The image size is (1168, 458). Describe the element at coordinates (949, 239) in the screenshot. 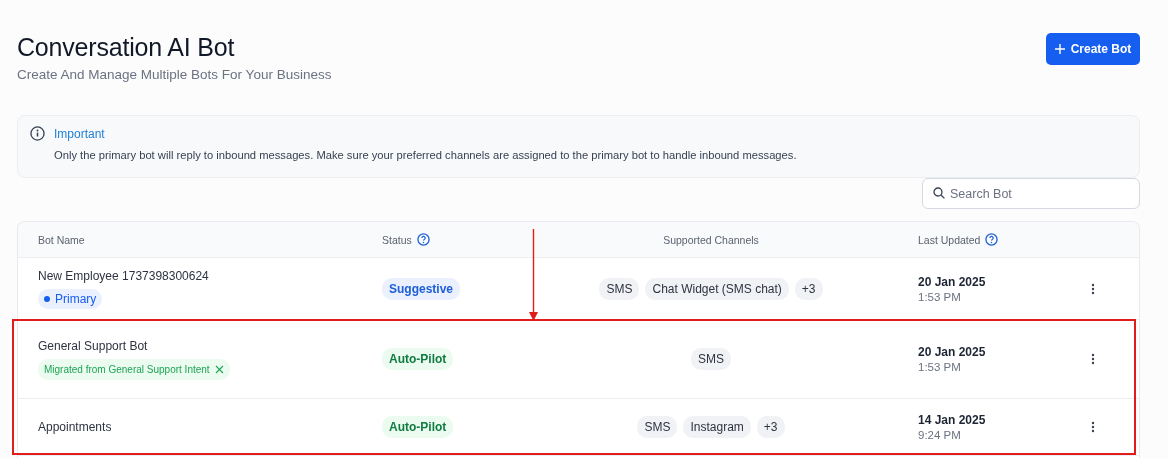

I see `column-header: Last Updated` at that location.